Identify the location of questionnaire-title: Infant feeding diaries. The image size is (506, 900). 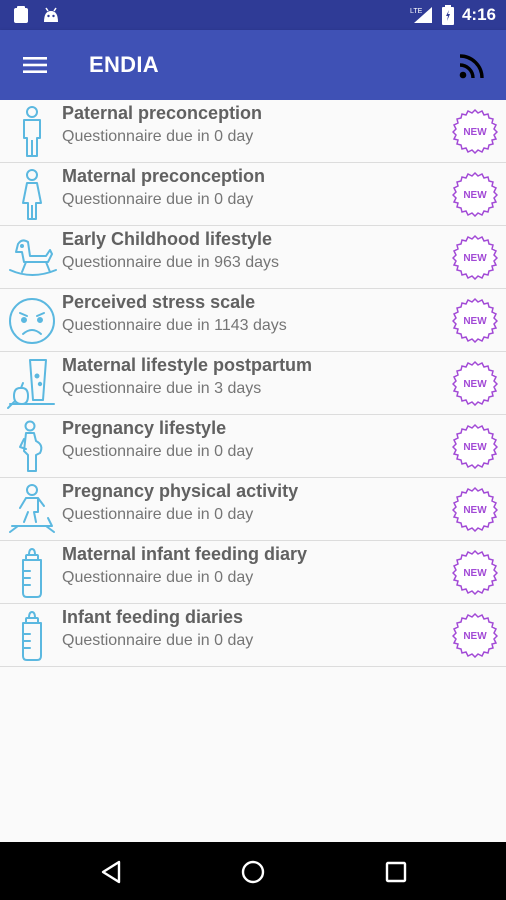
(153, 617).